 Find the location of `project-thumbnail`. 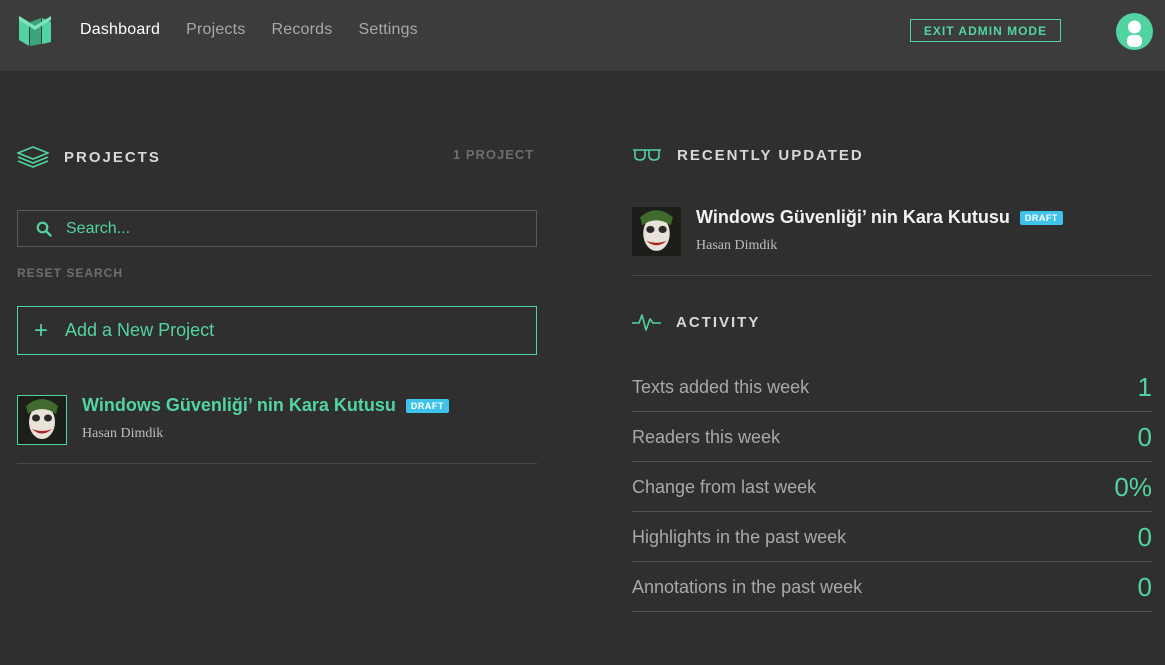

project-thumbnail is located at coordinates (42, 420).